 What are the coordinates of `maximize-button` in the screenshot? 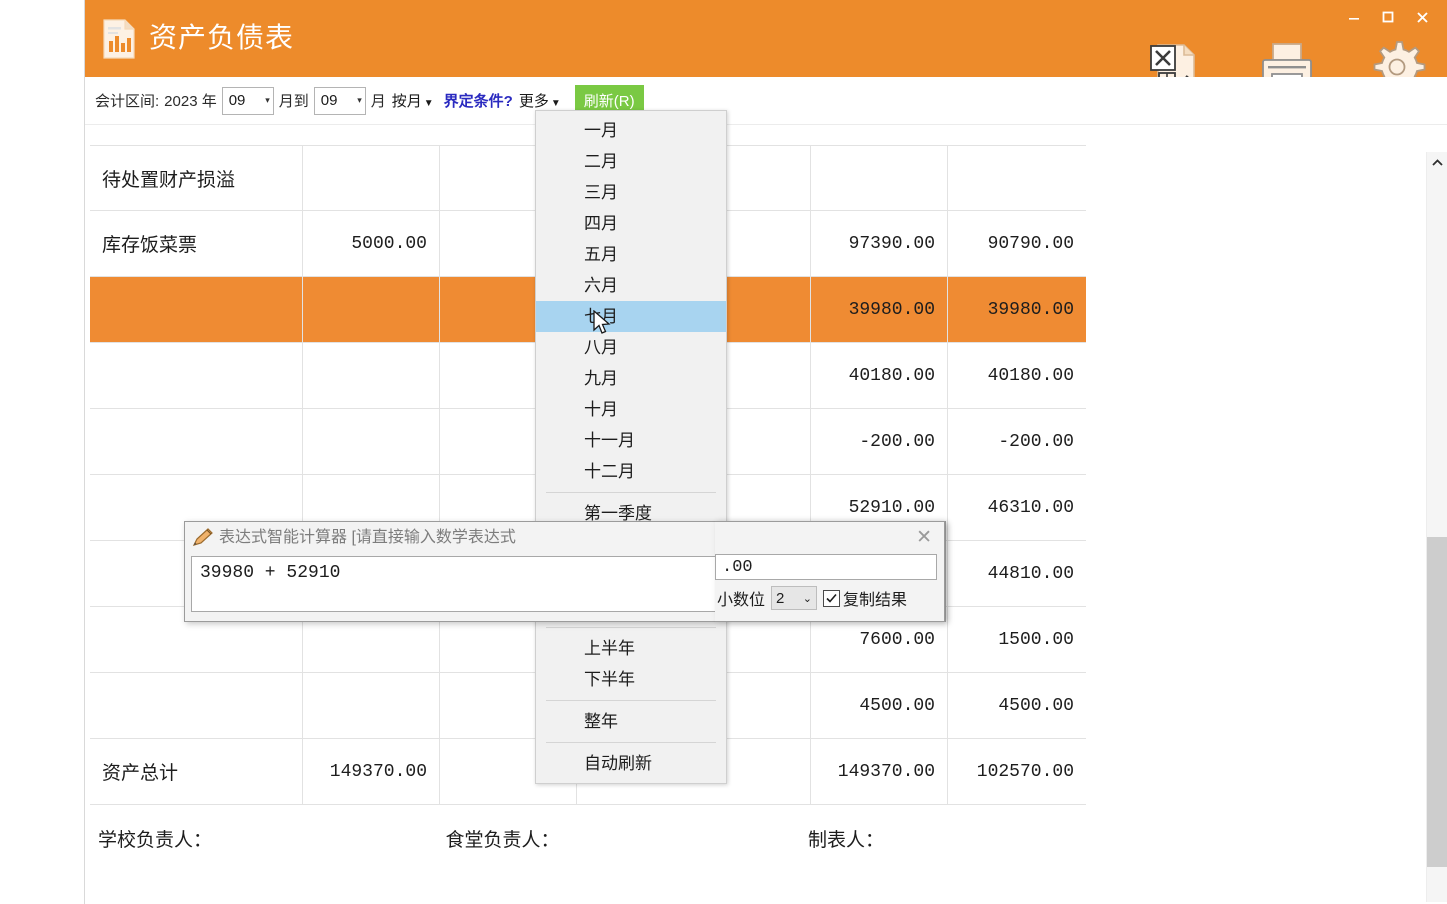 It's located at (1388, 17).